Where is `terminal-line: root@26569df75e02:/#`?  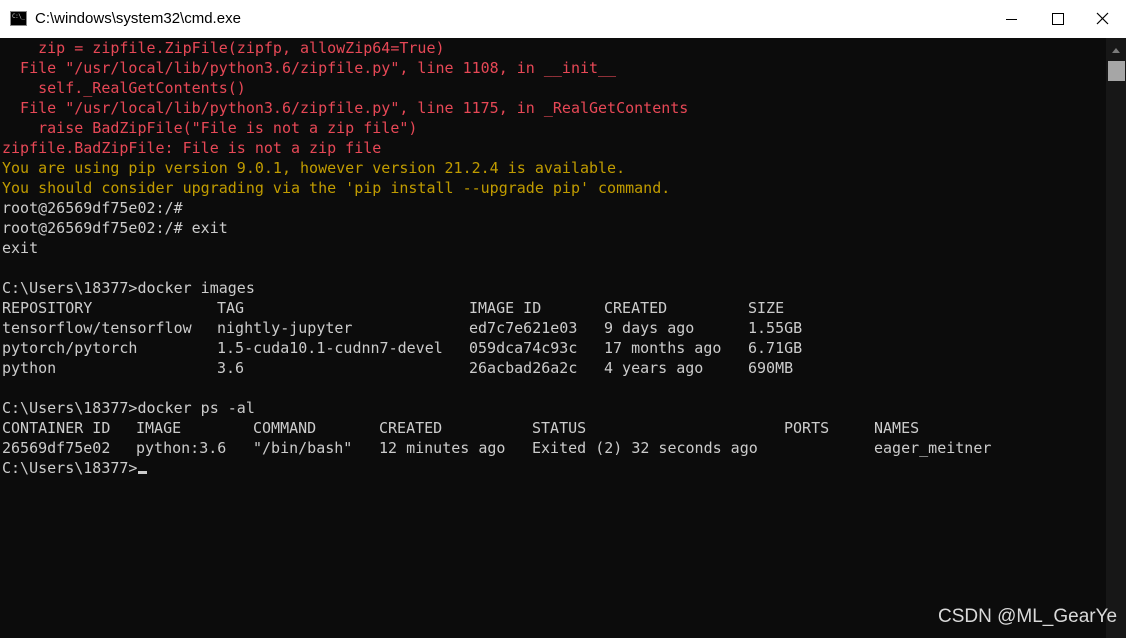 terminal-line: root@26569df75e02:/# is located at coordinates (92, 208).